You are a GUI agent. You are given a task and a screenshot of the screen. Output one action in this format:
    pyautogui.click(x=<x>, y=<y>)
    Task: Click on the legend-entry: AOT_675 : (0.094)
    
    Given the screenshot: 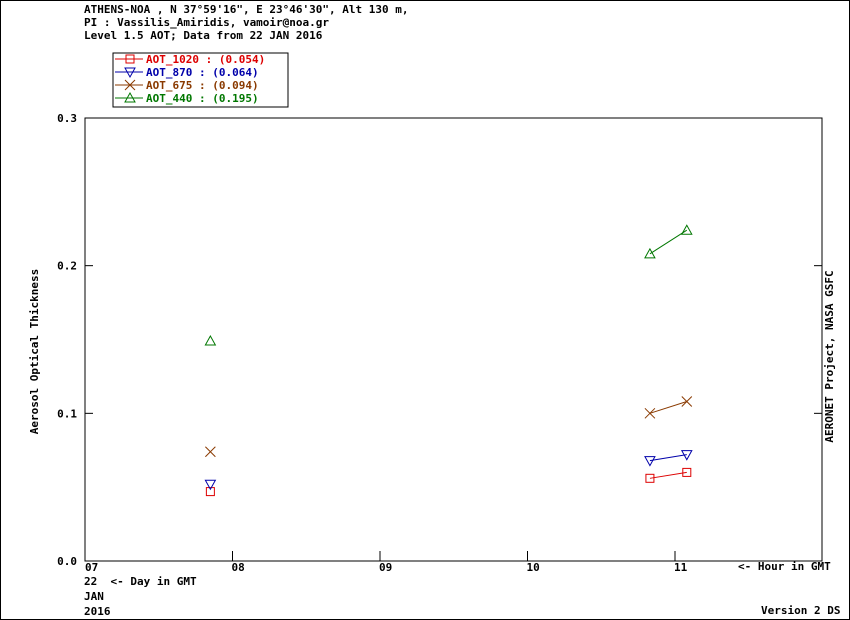 What is the action you would take?
    pyautogui.click(x=187, y=85)
    